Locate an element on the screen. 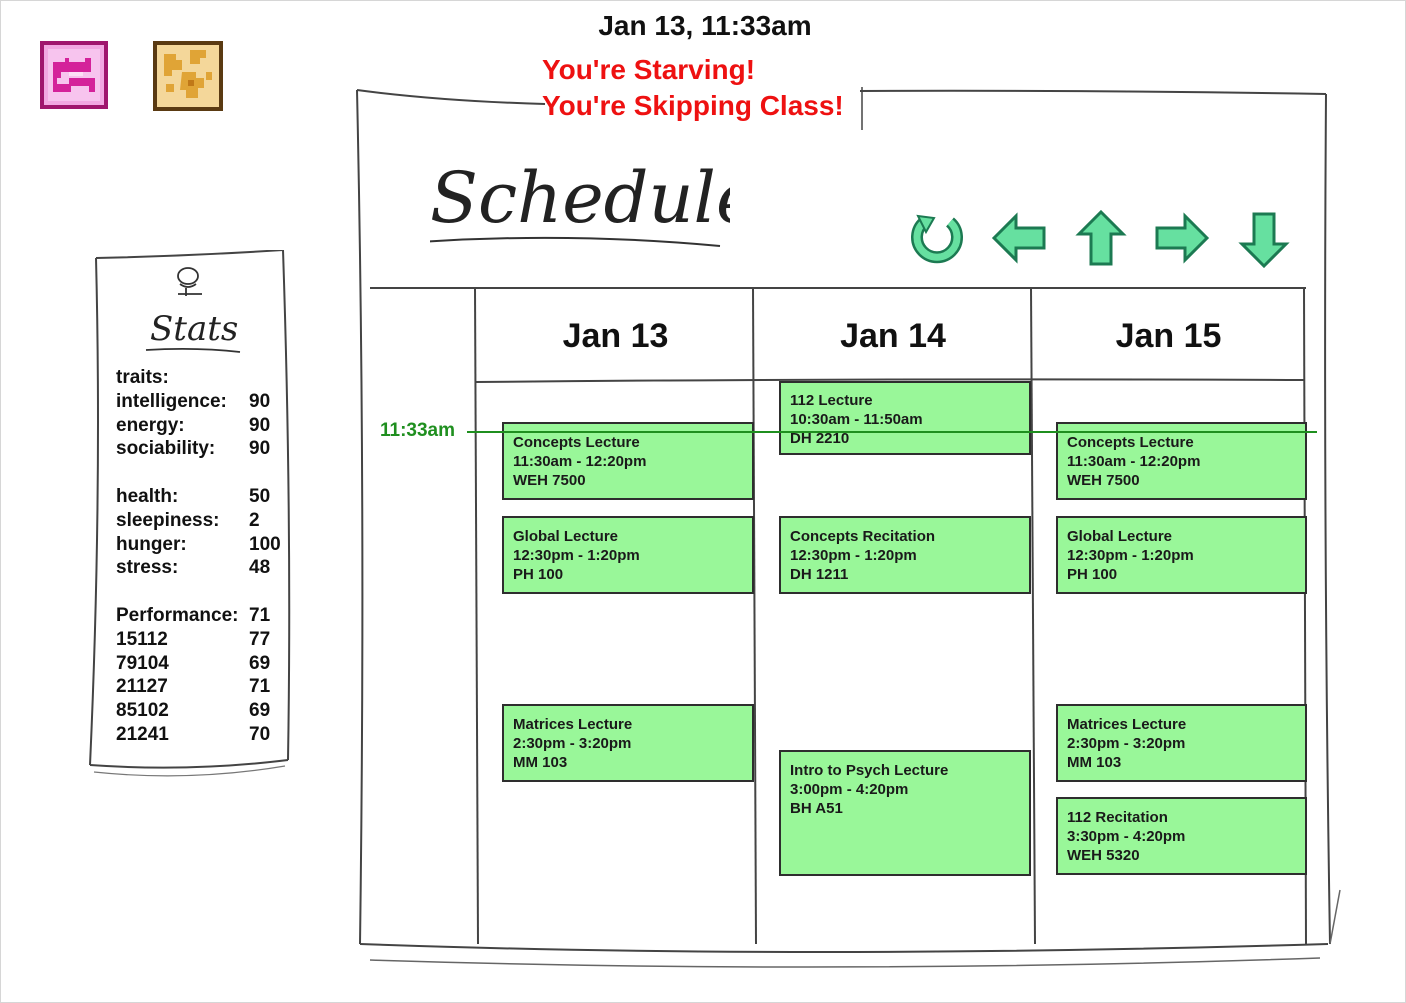 Image resolution: width=1406 pixels, height=1003 pixels. course-label: 79104 is located at coordinates (142, 663).